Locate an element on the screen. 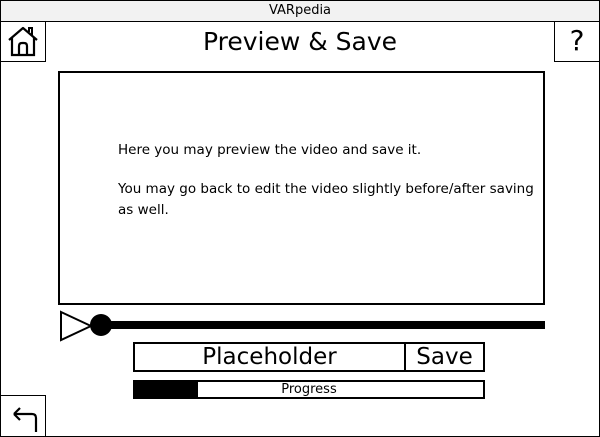 This screenshot has width=600, height=437. back-arrow-icon is located at coordinates (23, 416).